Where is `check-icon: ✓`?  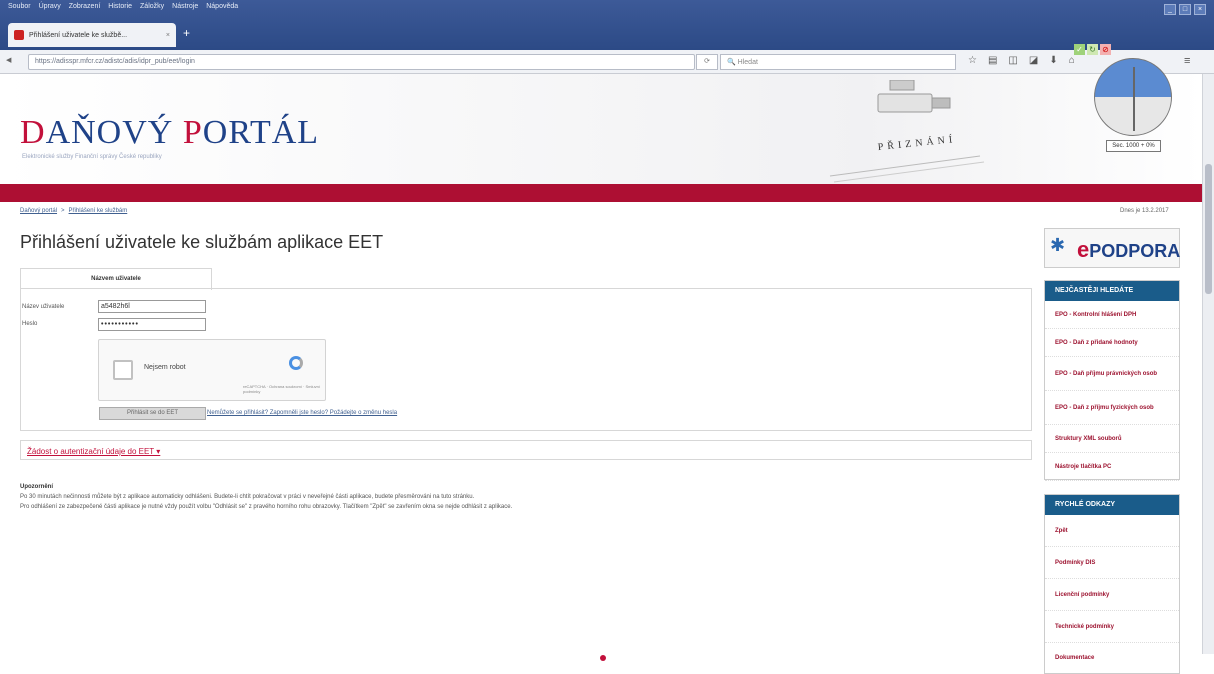 check-icon: ✓ is located at coordinates (1079, 49).